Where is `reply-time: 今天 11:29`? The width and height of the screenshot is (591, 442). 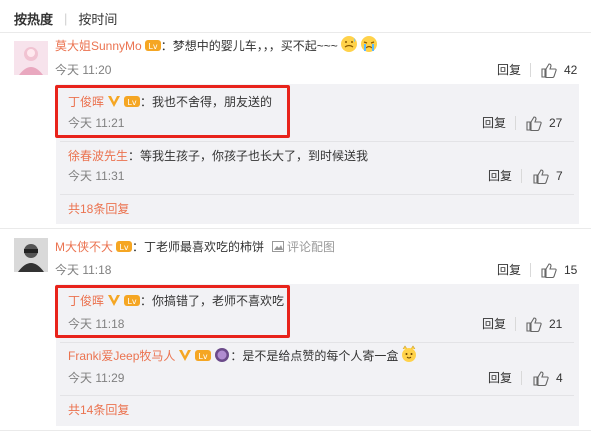
reply-time: 今天 11:29 is located at coordinates (96, 378).